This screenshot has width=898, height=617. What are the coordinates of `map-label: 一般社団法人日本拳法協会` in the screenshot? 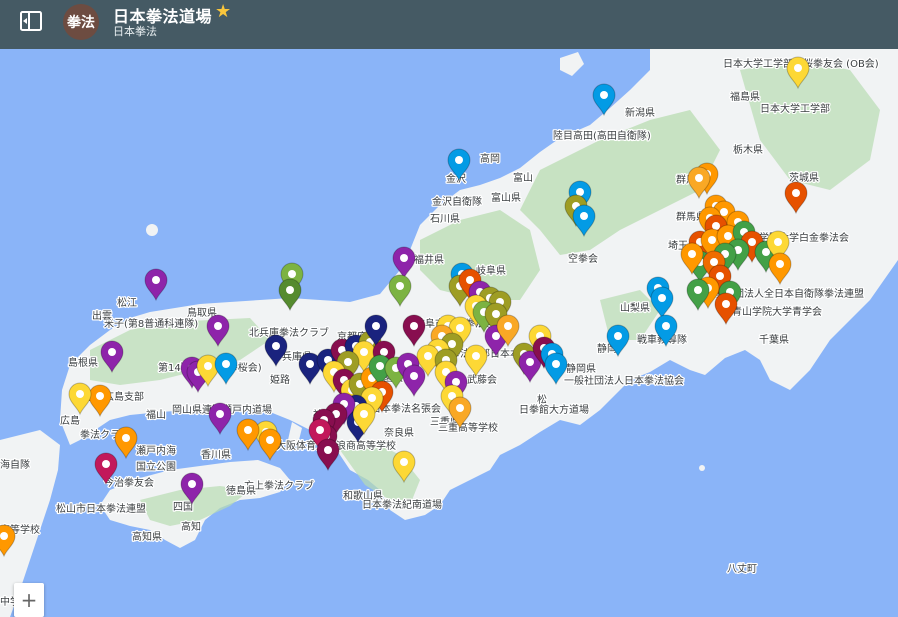 It's located at (624, 380).